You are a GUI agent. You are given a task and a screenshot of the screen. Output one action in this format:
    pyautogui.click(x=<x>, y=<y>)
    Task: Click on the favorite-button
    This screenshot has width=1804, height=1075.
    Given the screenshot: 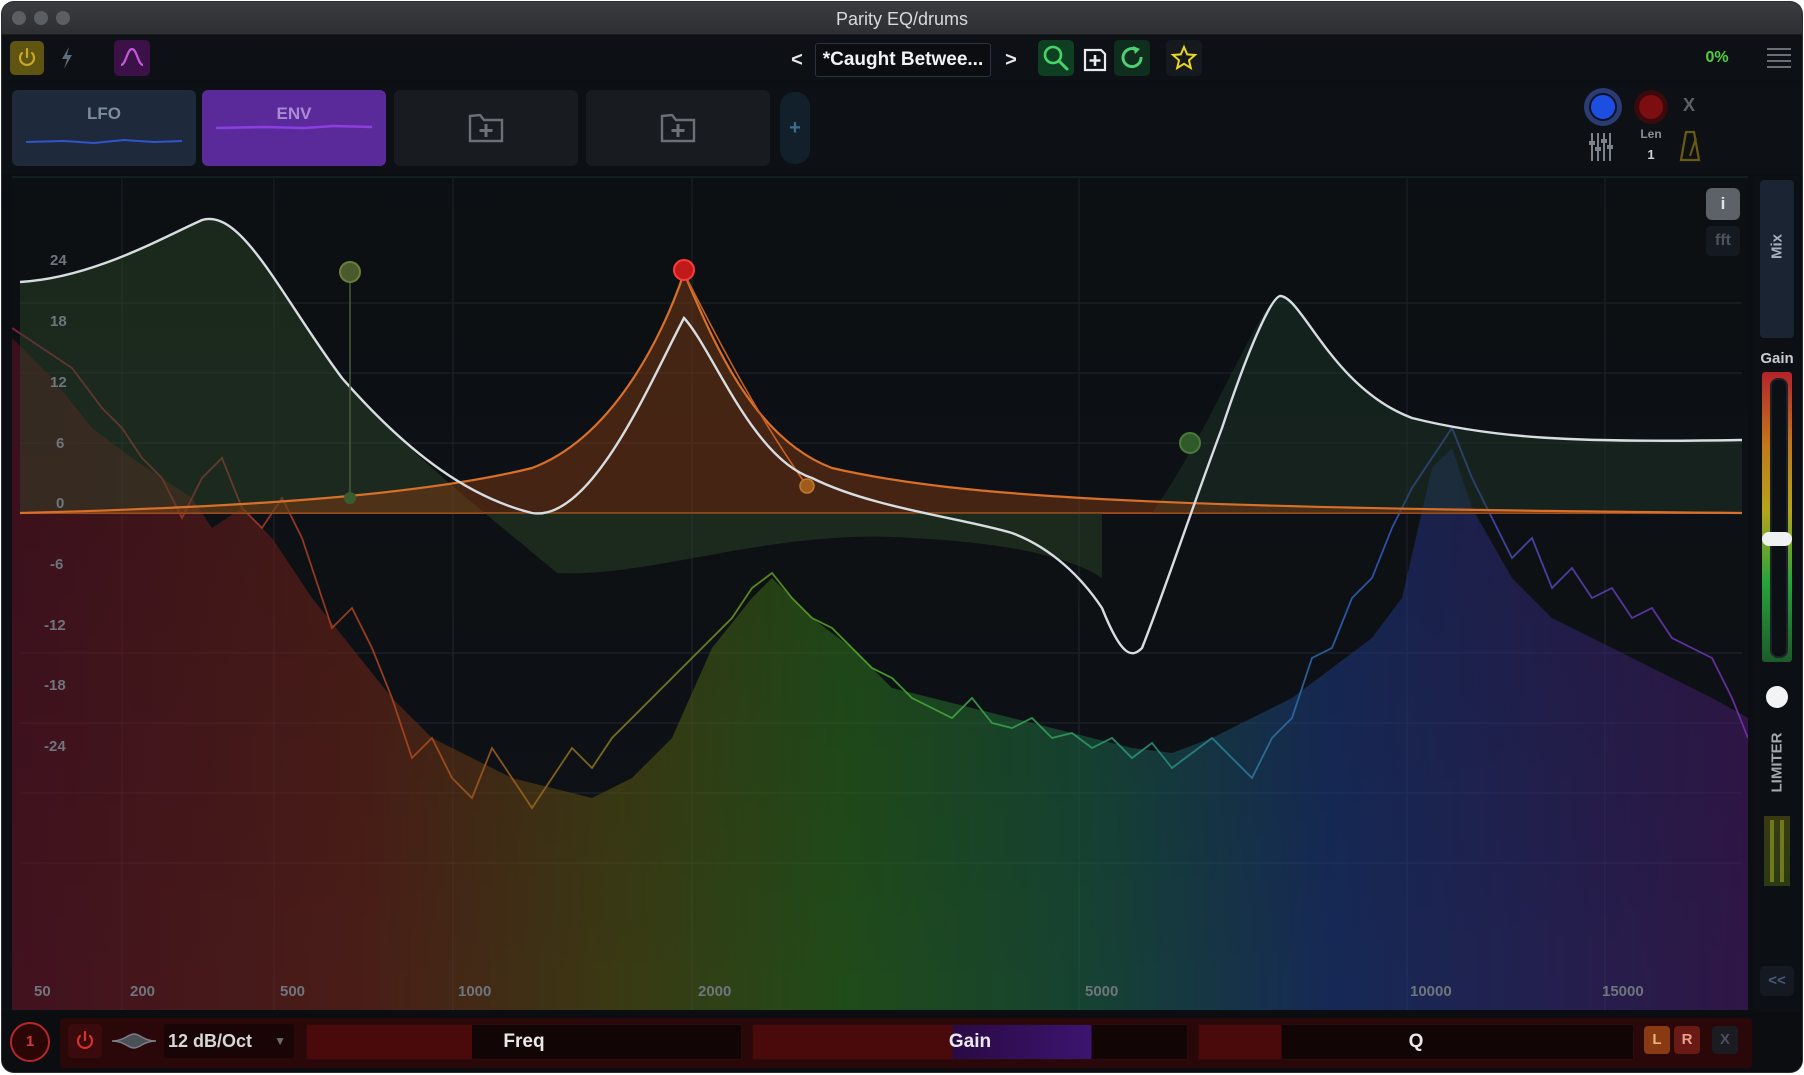 What is the action you would take?
    pyautogui.click(x=1184, y=58)
    